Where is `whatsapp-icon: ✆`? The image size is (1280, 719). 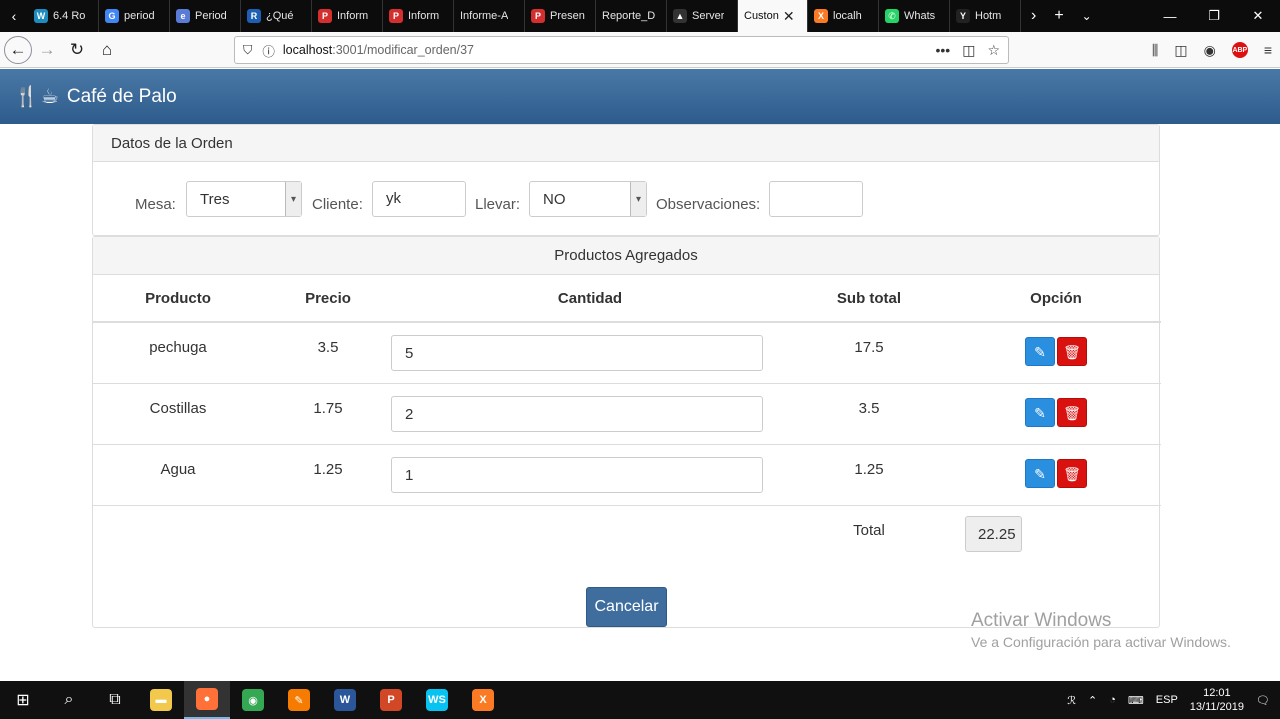 whatsapp-icon: ✆ is located at coordinates (892, 16).